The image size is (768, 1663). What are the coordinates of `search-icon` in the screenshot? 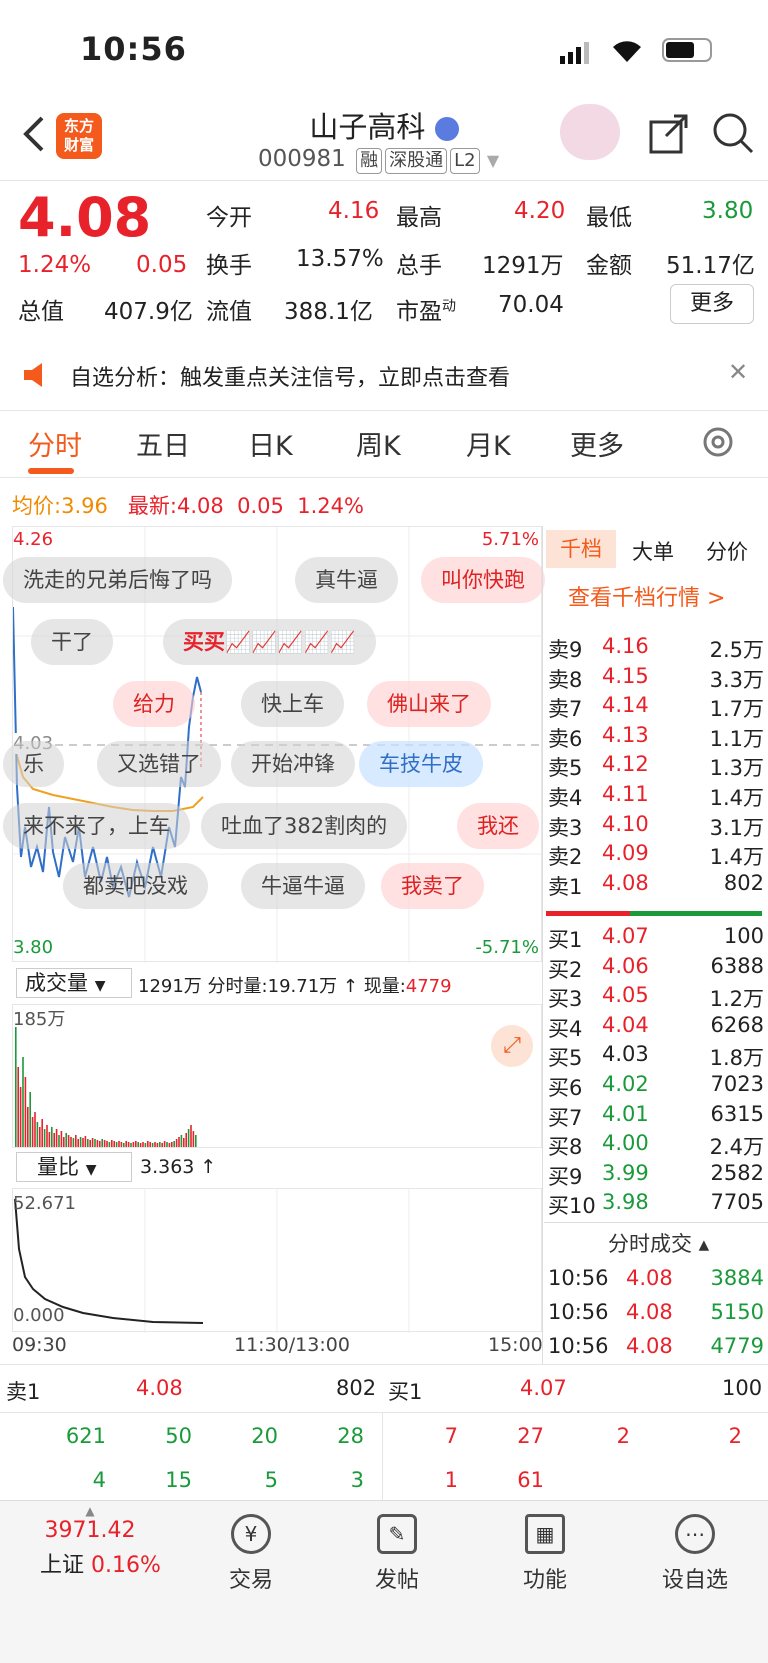 It's located at (734, 136).